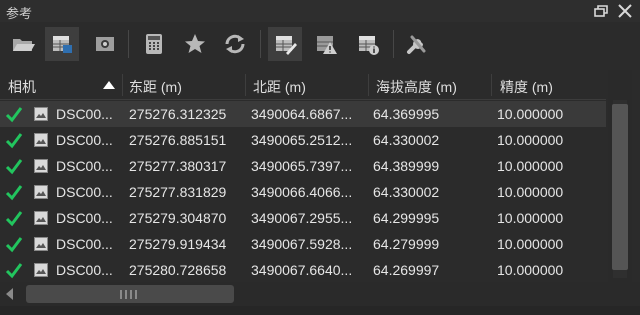  What do you see at coordinates (625, 11) in the screenshot?
I see `close-icon` at bounding box center [625, 11].